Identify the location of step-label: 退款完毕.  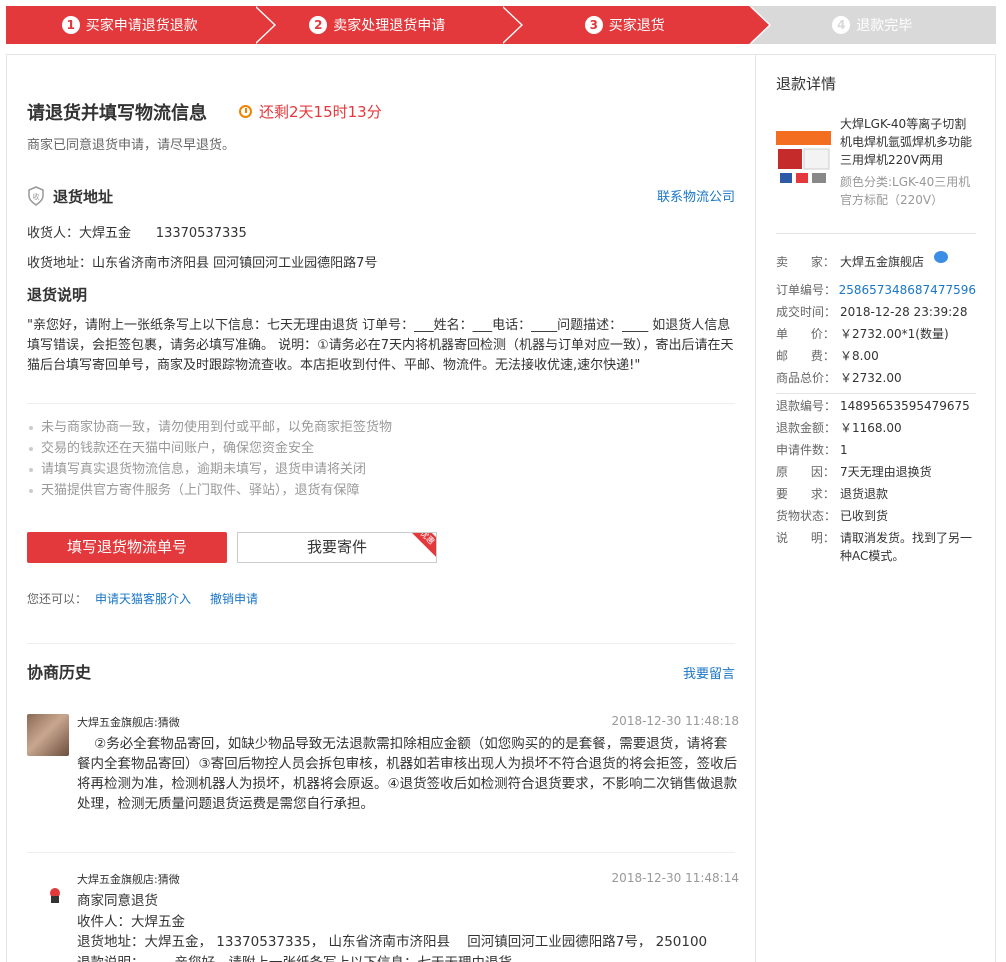
(884, 26).